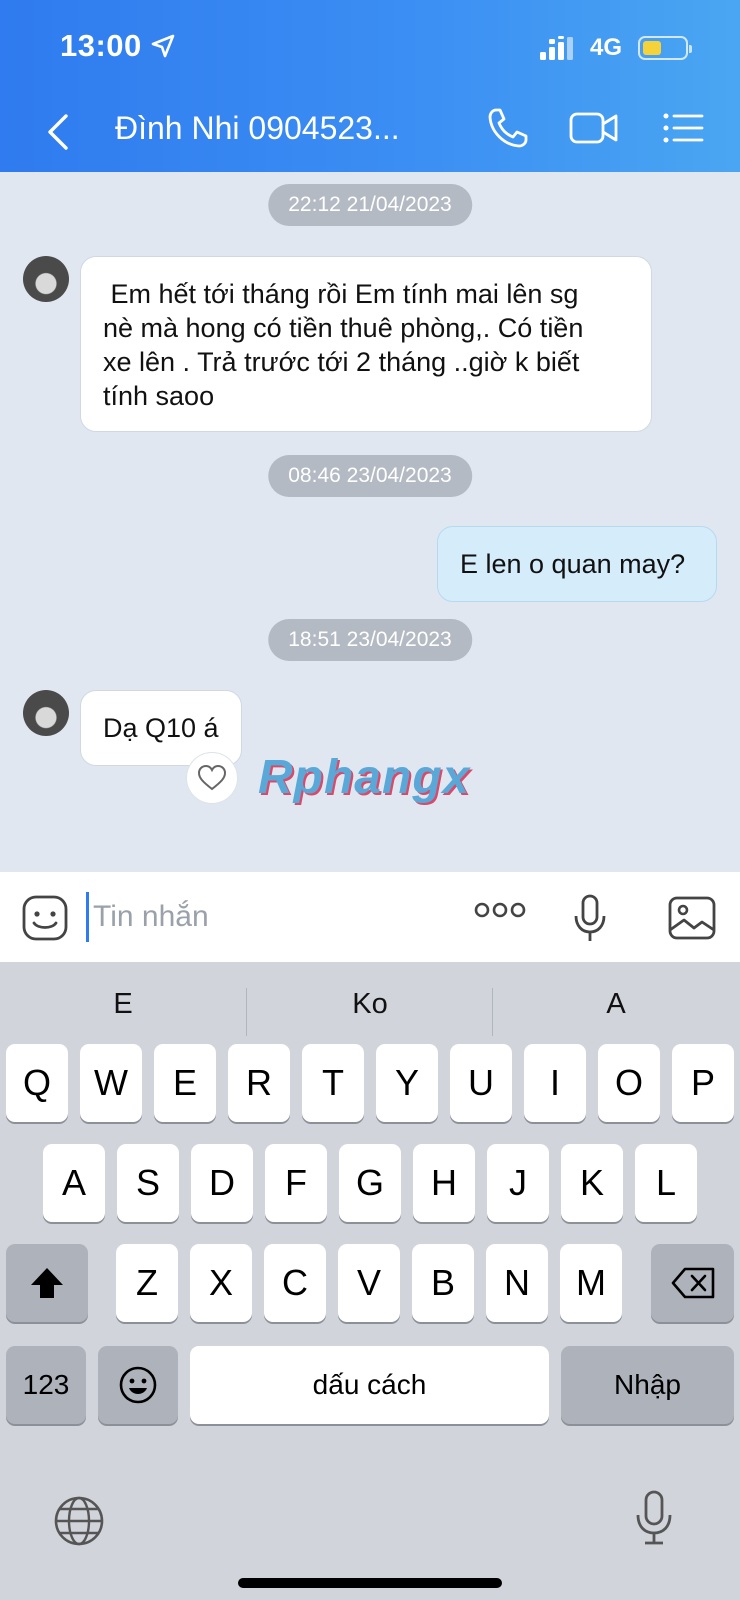 This screenshot has width=740, height=1600. I want to click on status-time: 13:00, so click(101, 45).